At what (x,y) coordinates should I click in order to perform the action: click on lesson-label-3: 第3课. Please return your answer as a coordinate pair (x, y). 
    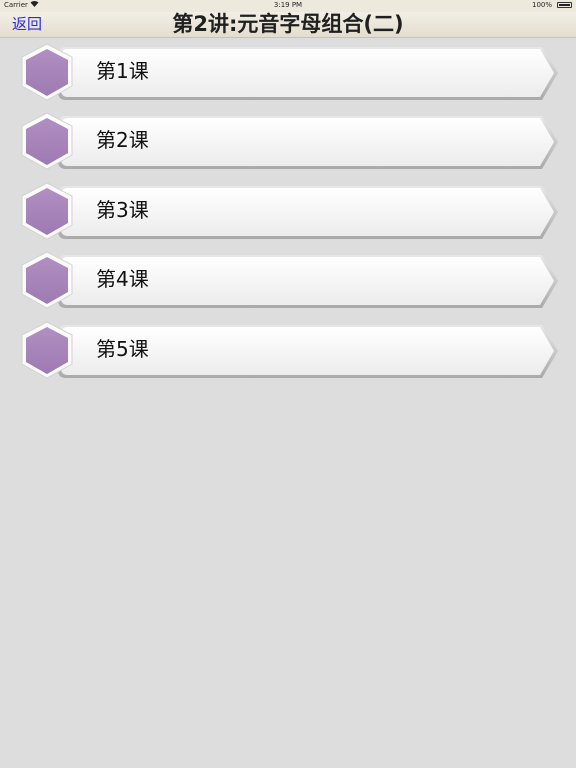
    Looking at the image, I should click on (122, 210).